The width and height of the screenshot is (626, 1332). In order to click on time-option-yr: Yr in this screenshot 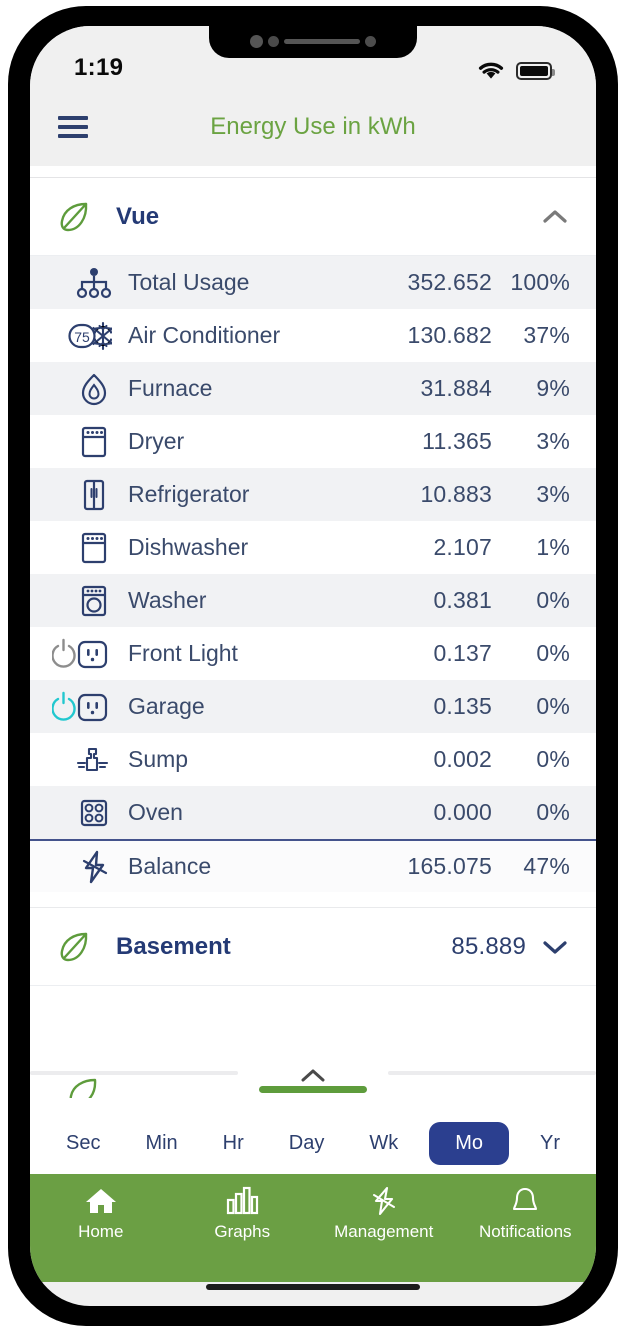, I will do `click(550, 1143)`.